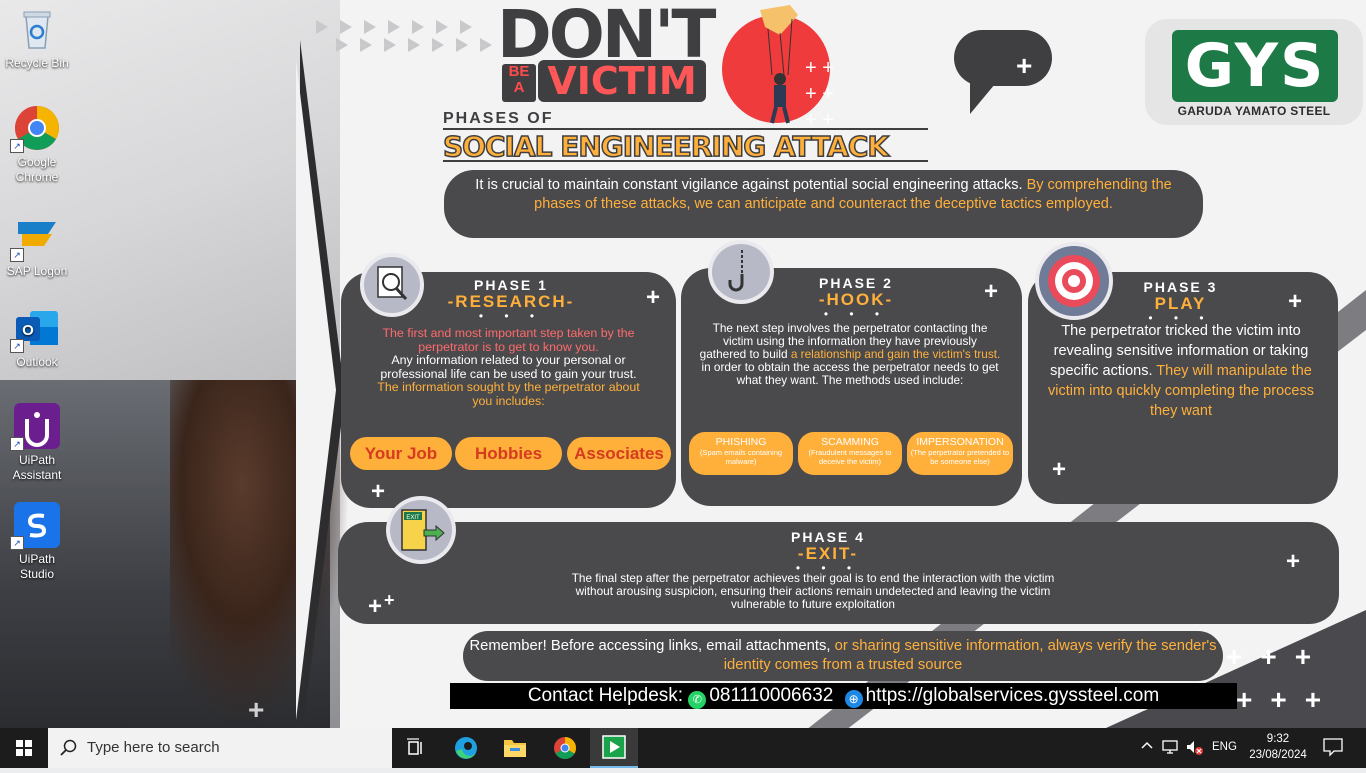 This screenshot has height=773, width=1366. I want to click on taskbar-file-explorer, so click(515, 748).